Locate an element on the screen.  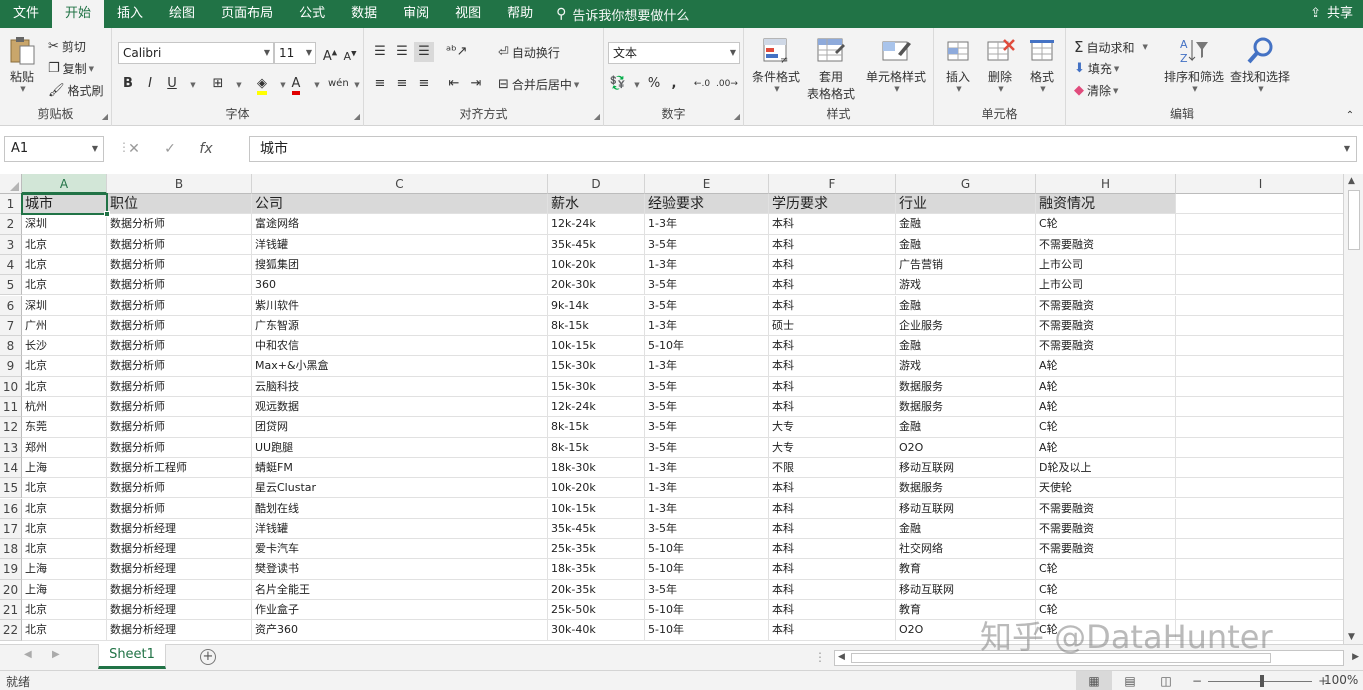
tab-home: 开始 is located at coordinates (78, 14).